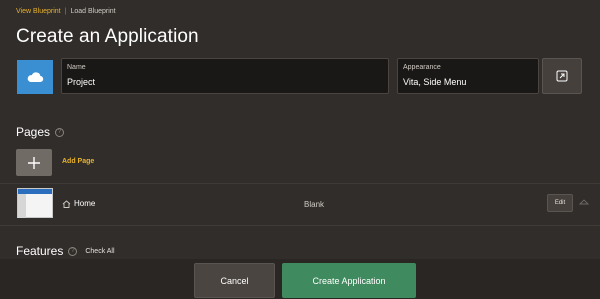  Describe the element at coordinates (435, 82) in the screenshot. I see `appearance-field-value: Vita, Side Menu` at that location.